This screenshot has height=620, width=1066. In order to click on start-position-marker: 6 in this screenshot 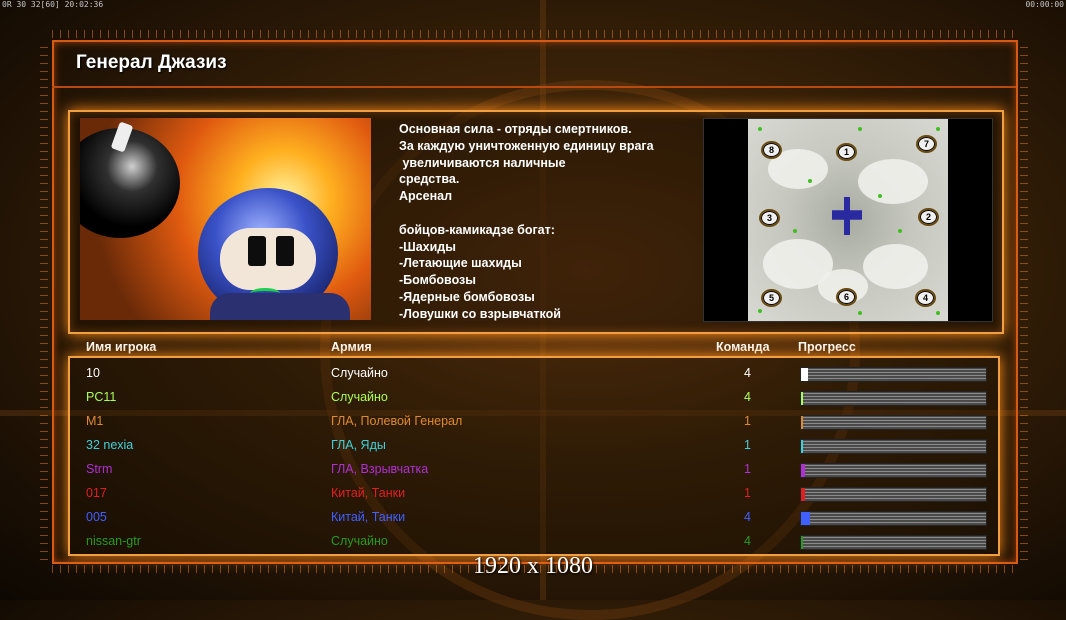, I will do `click(846, 297)`.